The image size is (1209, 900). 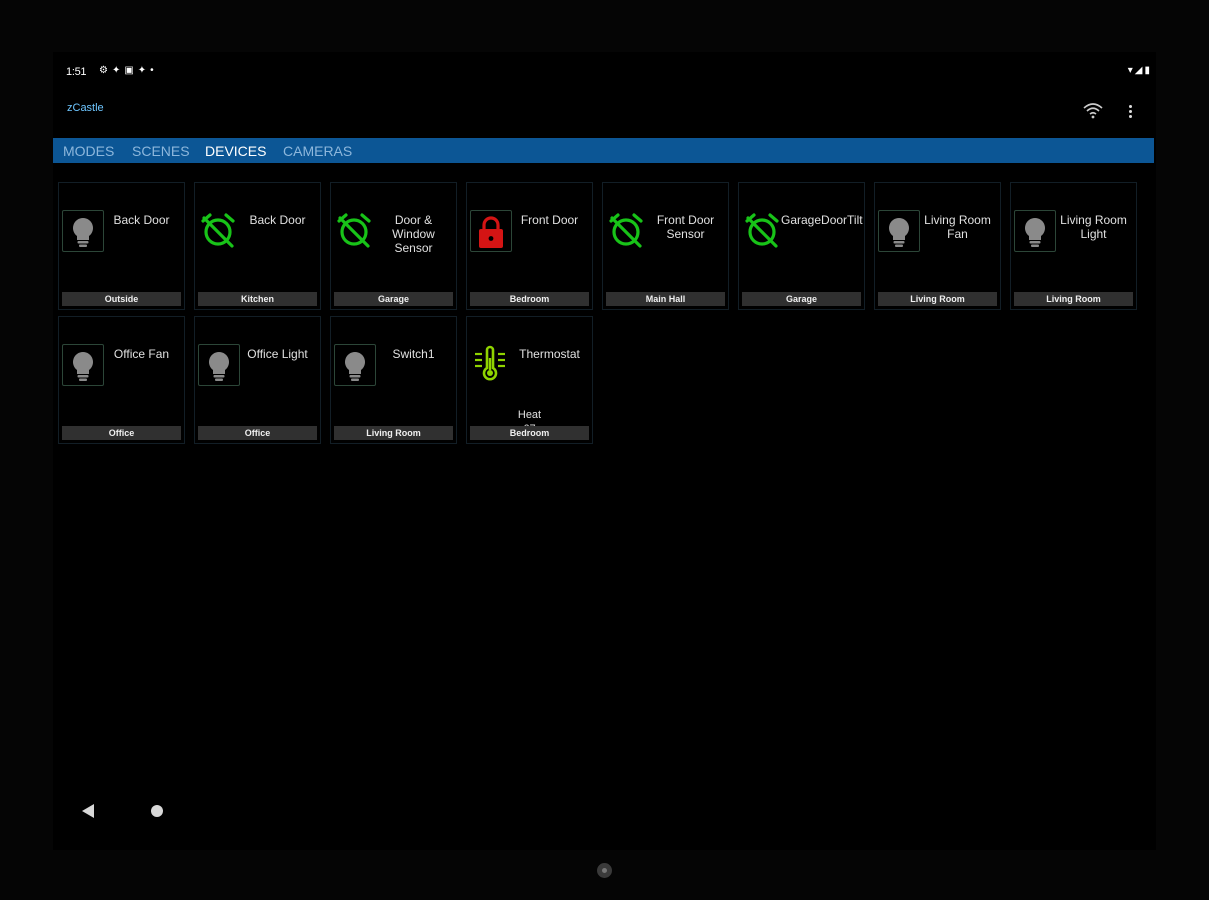 What do you see at coordinates (121, 380) in the screenshot?
I see `device-tile: Office Fan Office` at bounding box center [121, 380].